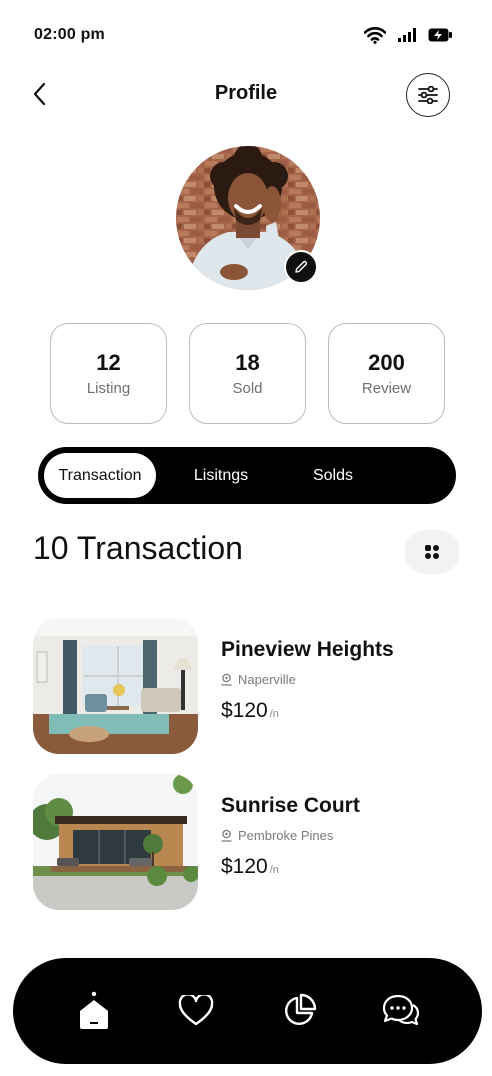  I want to click on pencil-icon, so click(301, 266).